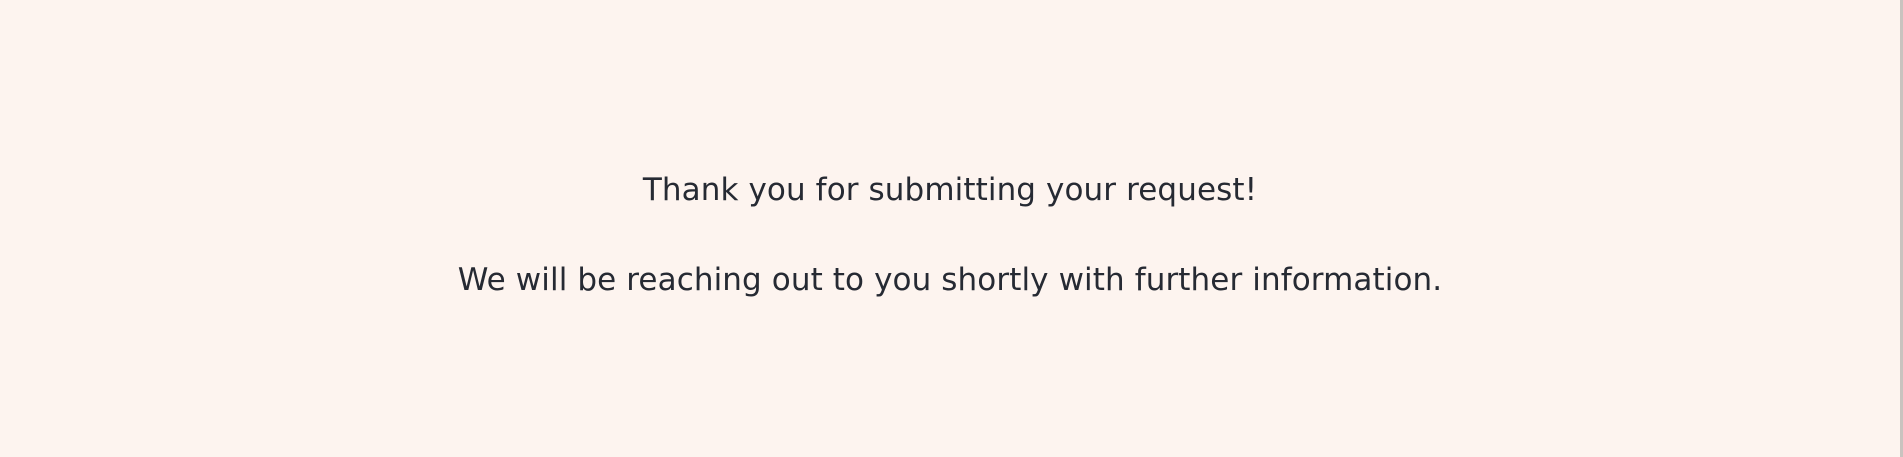 Image resolution: width=1903 pixels, height=457 pixels. What do you see at coordinates (950, 190) in the screenshot?
I see `confirmation-heading: Thank you for submitting your request!` at bounding box center [950, 190].